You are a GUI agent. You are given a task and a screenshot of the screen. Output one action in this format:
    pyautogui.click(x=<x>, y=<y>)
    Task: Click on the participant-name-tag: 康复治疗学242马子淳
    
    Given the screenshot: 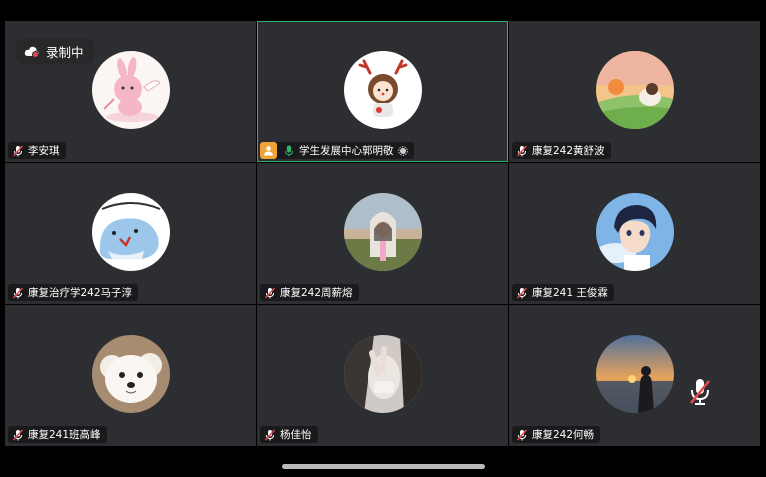 What is the action you would take?
    pyautogui.click(x=73, y=292)
    